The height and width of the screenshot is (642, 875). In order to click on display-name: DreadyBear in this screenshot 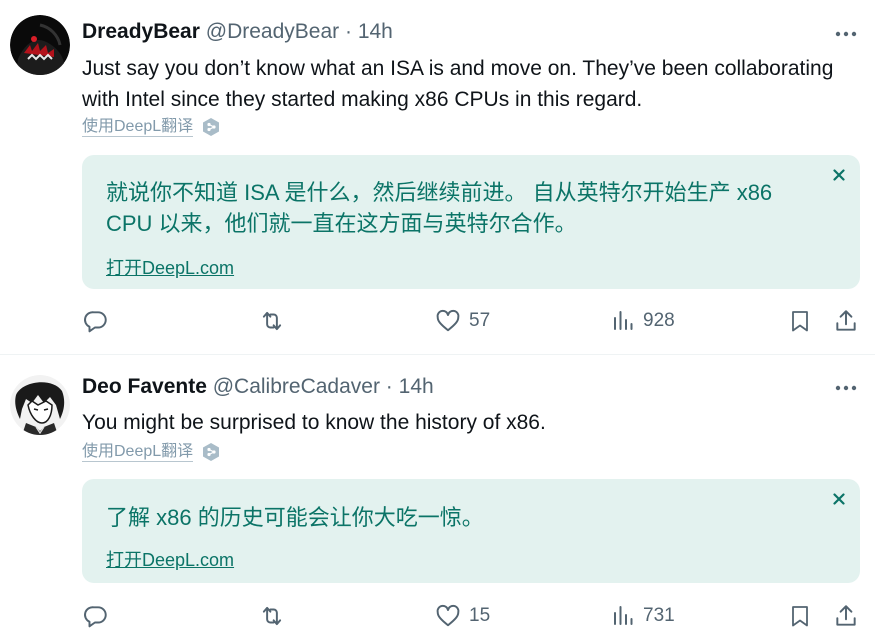, I will do `click(141, 31)`.